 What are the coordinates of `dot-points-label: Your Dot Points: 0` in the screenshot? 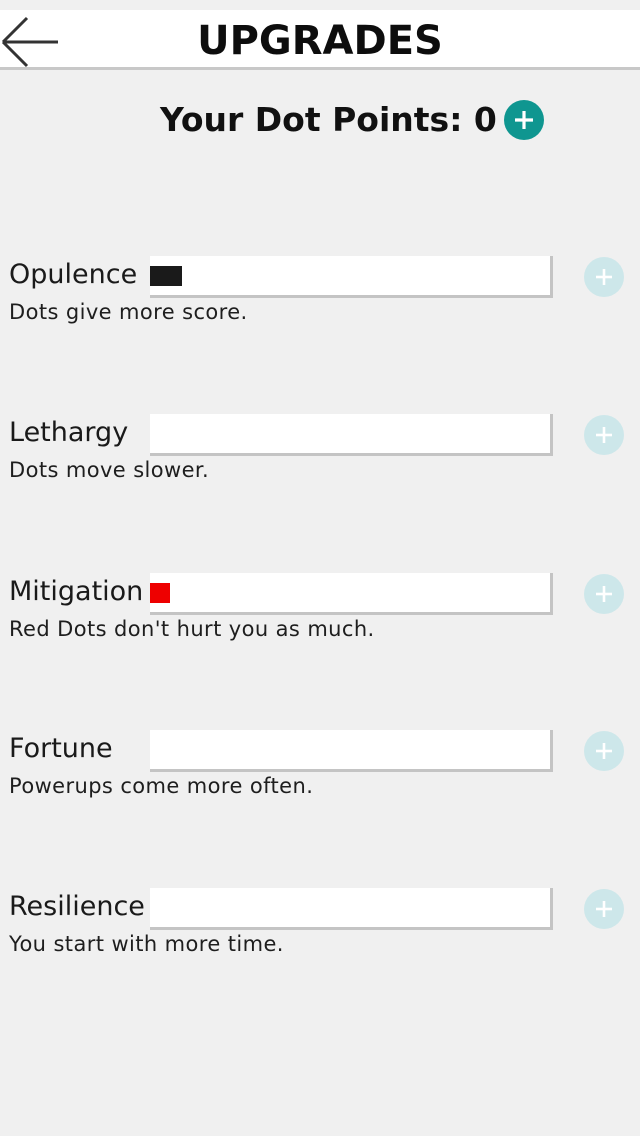 It's located at (328, 119).